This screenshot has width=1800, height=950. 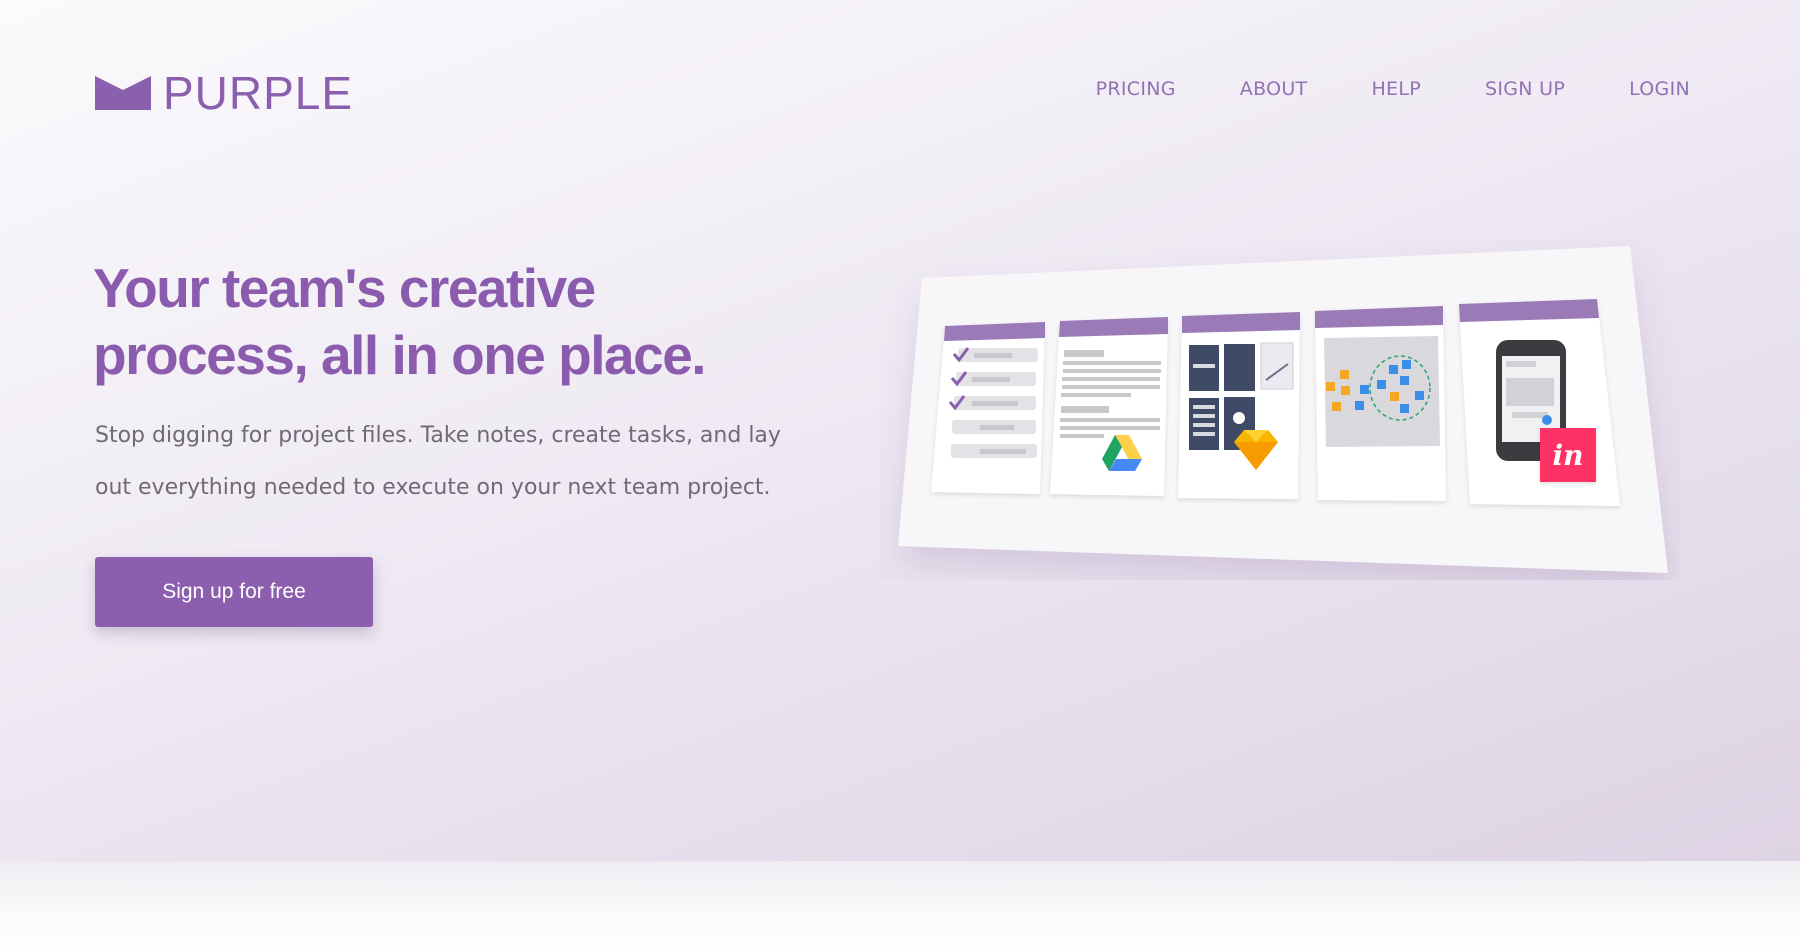 I want to click on logo: PURPLE, so click(x=224, y=93).